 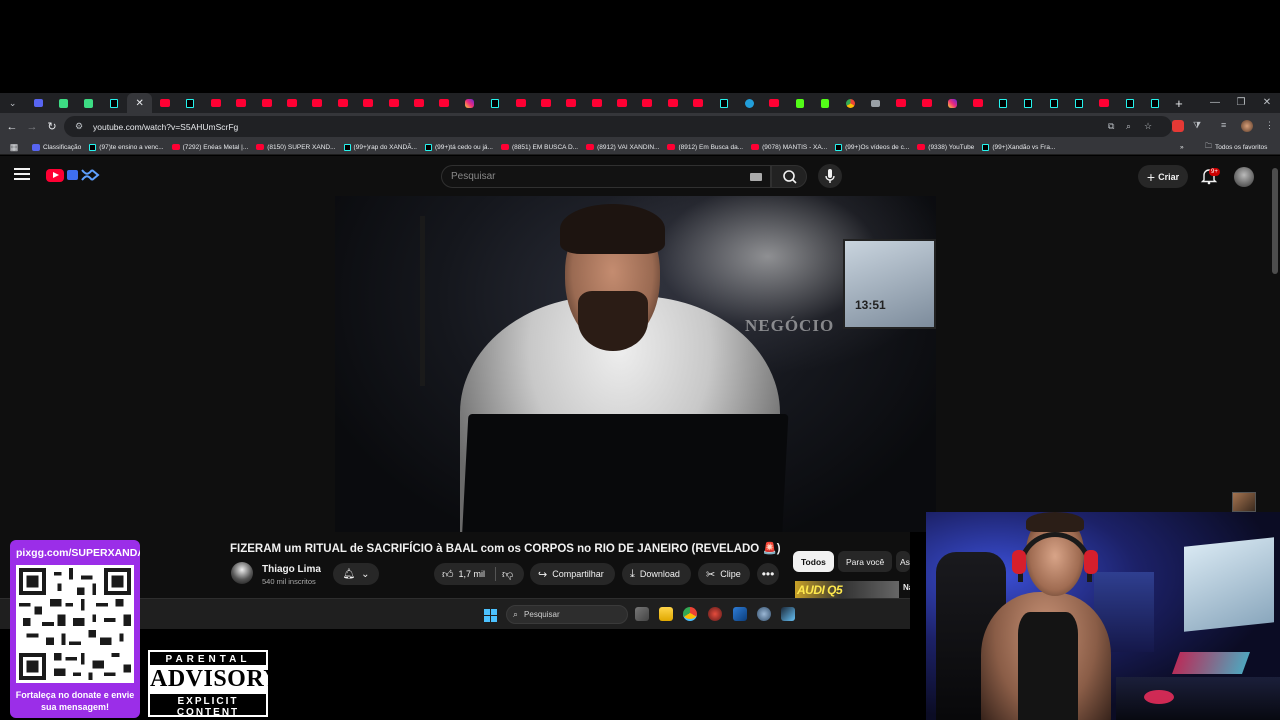 What do you see at coordinates (642, 614) in the screenshot?
I see `task-view-icon` at bounding box center [642, 614].